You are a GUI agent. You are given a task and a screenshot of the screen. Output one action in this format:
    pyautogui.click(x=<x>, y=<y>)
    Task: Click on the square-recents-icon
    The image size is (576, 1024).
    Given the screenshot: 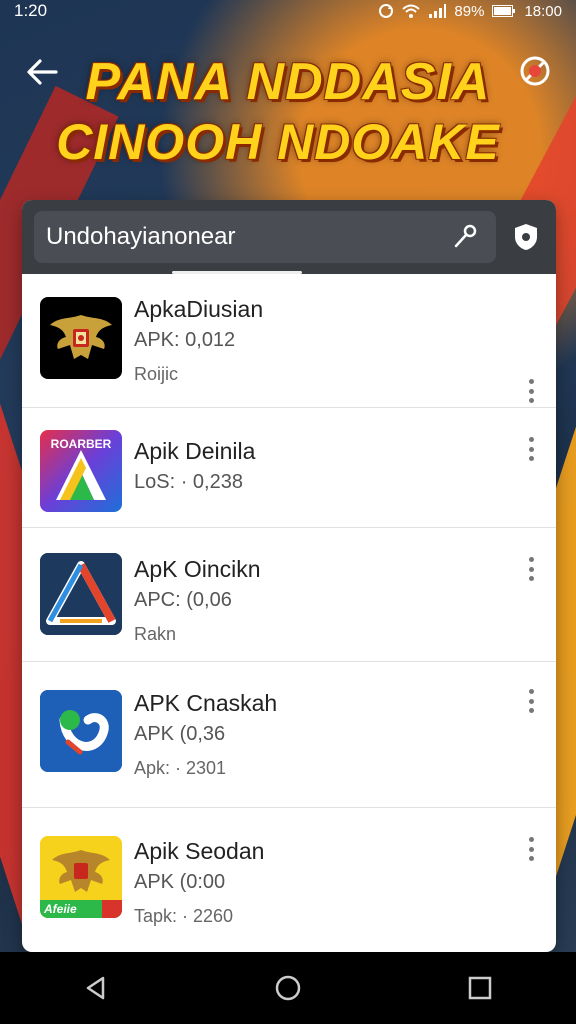 What is the action you would take?
    pyautogui.click(x=480, y=988)
    